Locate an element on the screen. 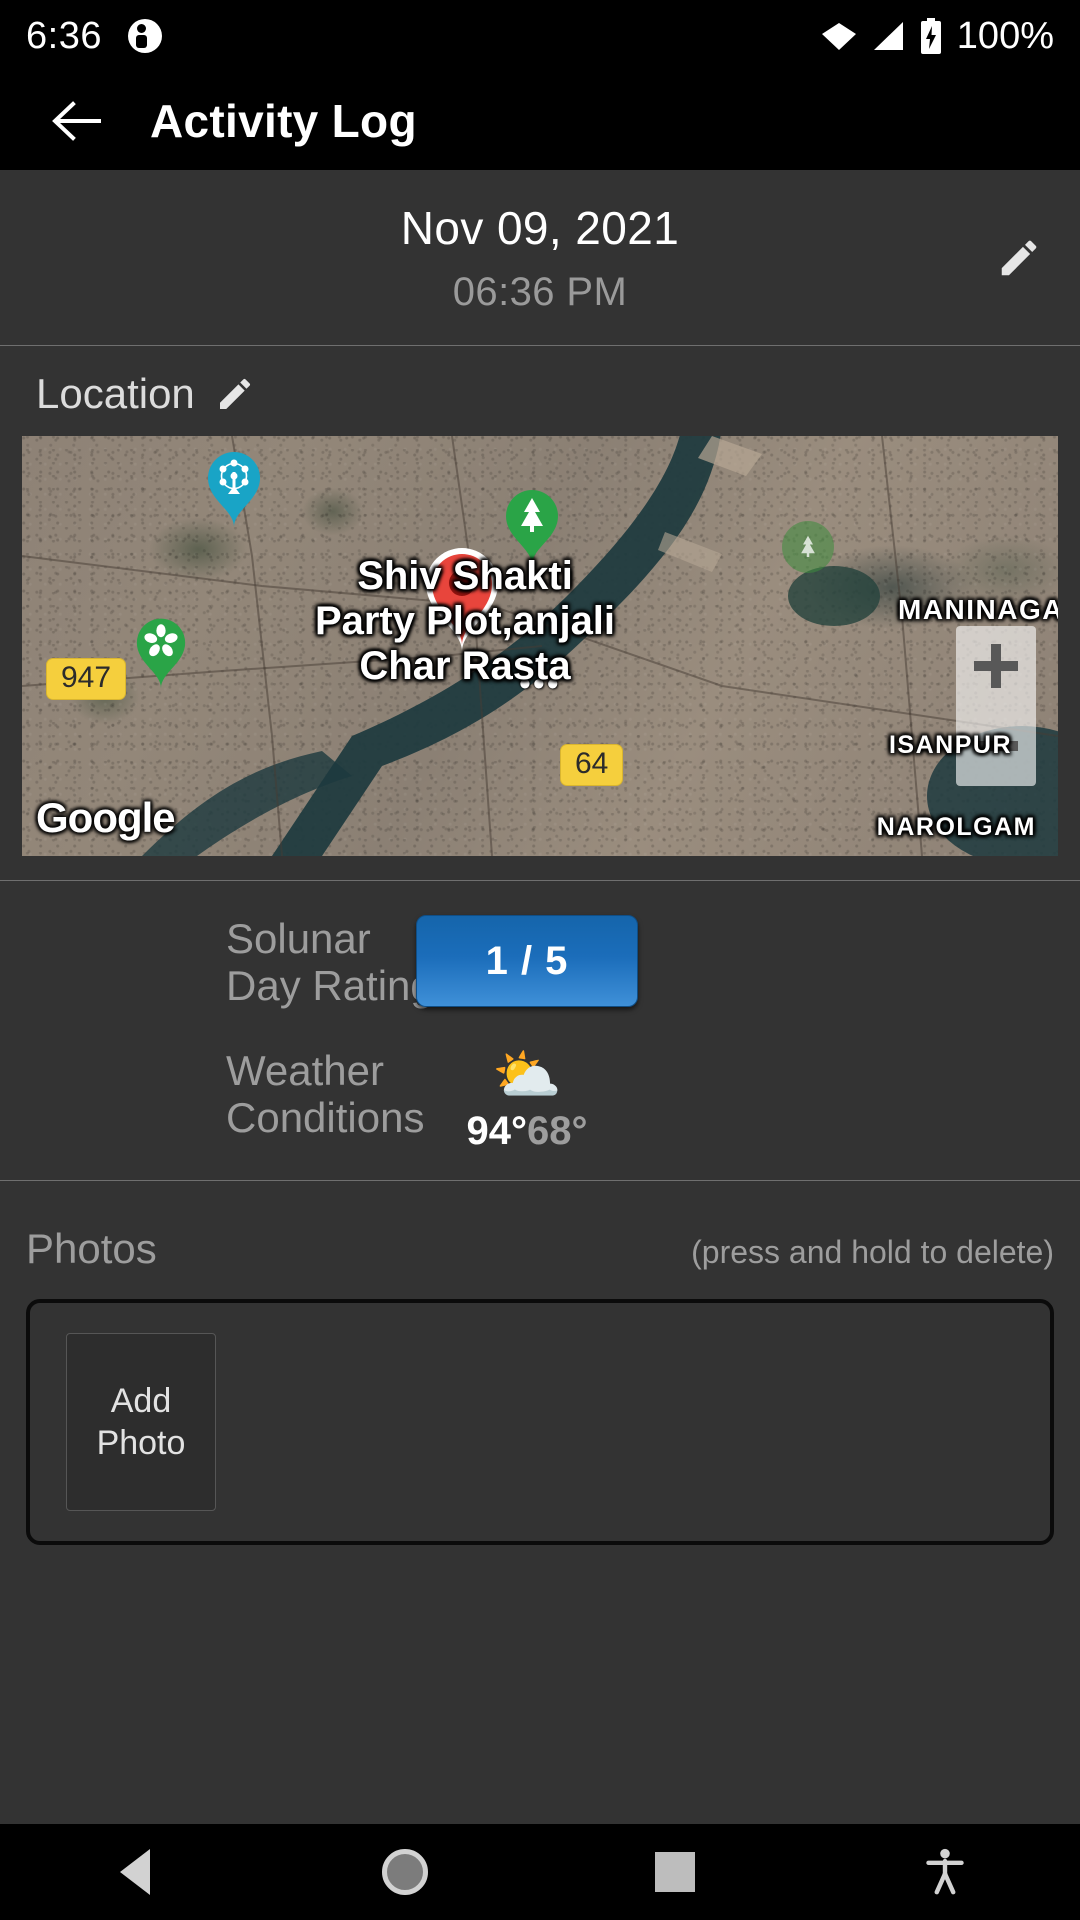 The image size is (1080, 1920). system-navigation-bar is located at coordinates (540, 1872).